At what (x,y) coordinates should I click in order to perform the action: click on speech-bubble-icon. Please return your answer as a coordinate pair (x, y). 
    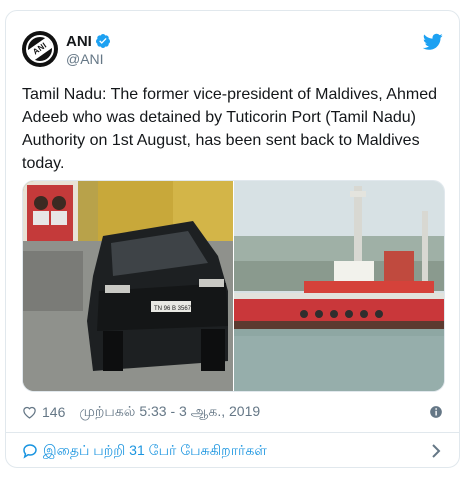
    Looking at the image, I should click on (30, 451).